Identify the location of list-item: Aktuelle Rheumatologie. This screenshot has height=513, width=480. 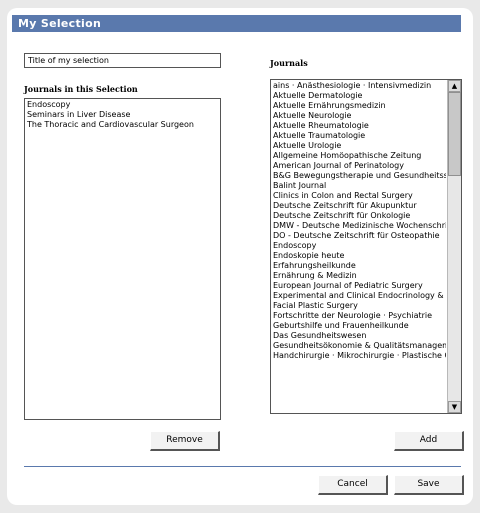
(358, 126).